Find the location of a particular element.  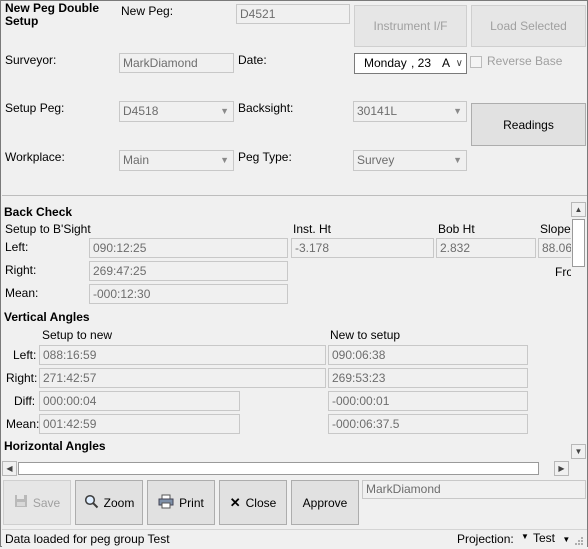

surveyor-label: Surveyor: is located at coordinates (31, 60).